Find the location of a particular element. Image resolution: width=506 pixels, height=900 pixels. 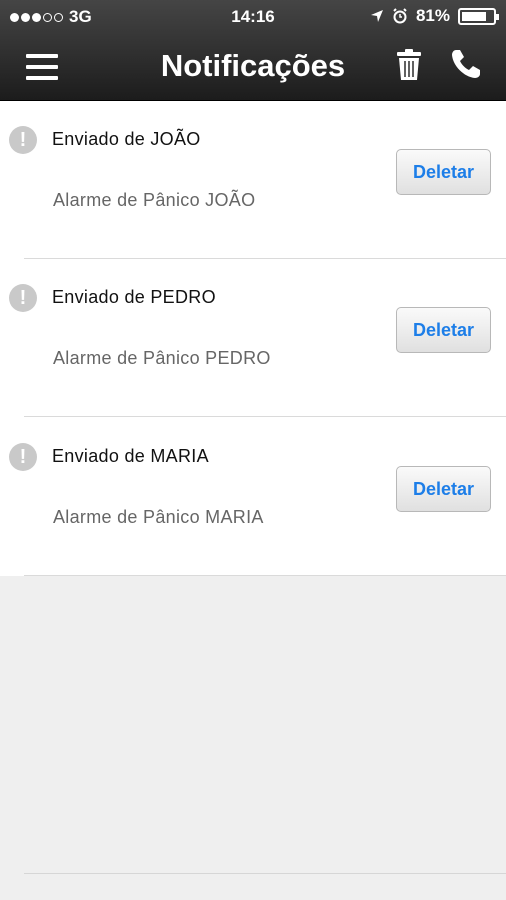

top-bar: 3G 14:16 81% Notificações is located at coordinates (253, 50).